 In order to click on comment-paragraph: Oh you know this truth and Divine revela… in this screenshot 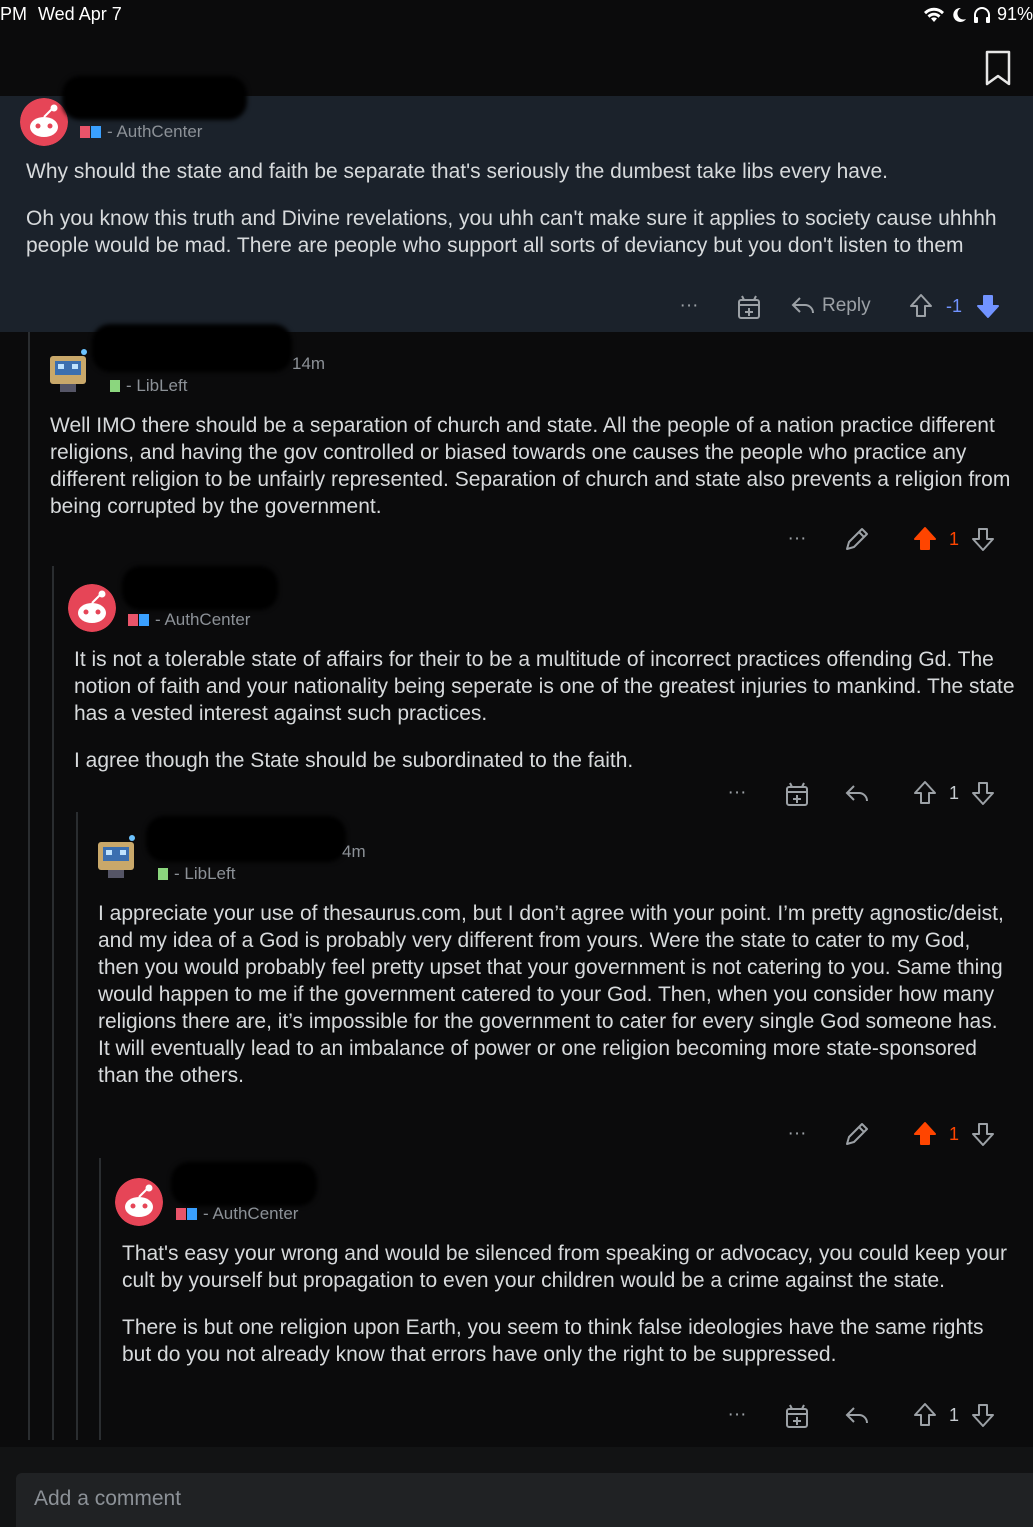, I will do `click(511, 232)`.